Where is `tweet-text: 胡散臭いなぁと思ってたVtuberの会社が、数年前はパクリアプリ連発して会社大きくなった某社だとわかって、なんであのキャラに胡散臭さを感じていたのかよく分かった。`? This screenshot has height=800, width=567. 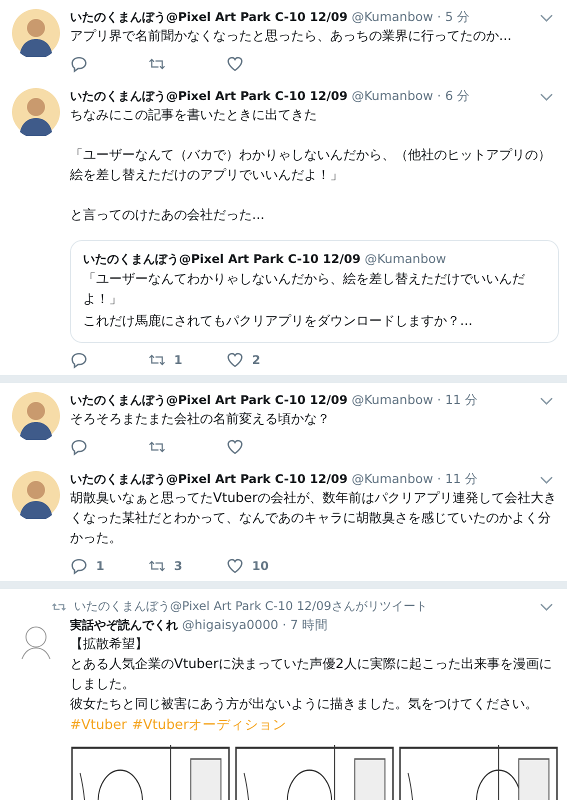 tweet-text: 胡散臭いなぁと思ってたVtuberの会社が、数年前はパクリアプリ連発して会社大きくなった某社だとわかって、なんであのキャラに胡散臭さを感じていたのかよく分かった。 is located at coordinates (314, 519).